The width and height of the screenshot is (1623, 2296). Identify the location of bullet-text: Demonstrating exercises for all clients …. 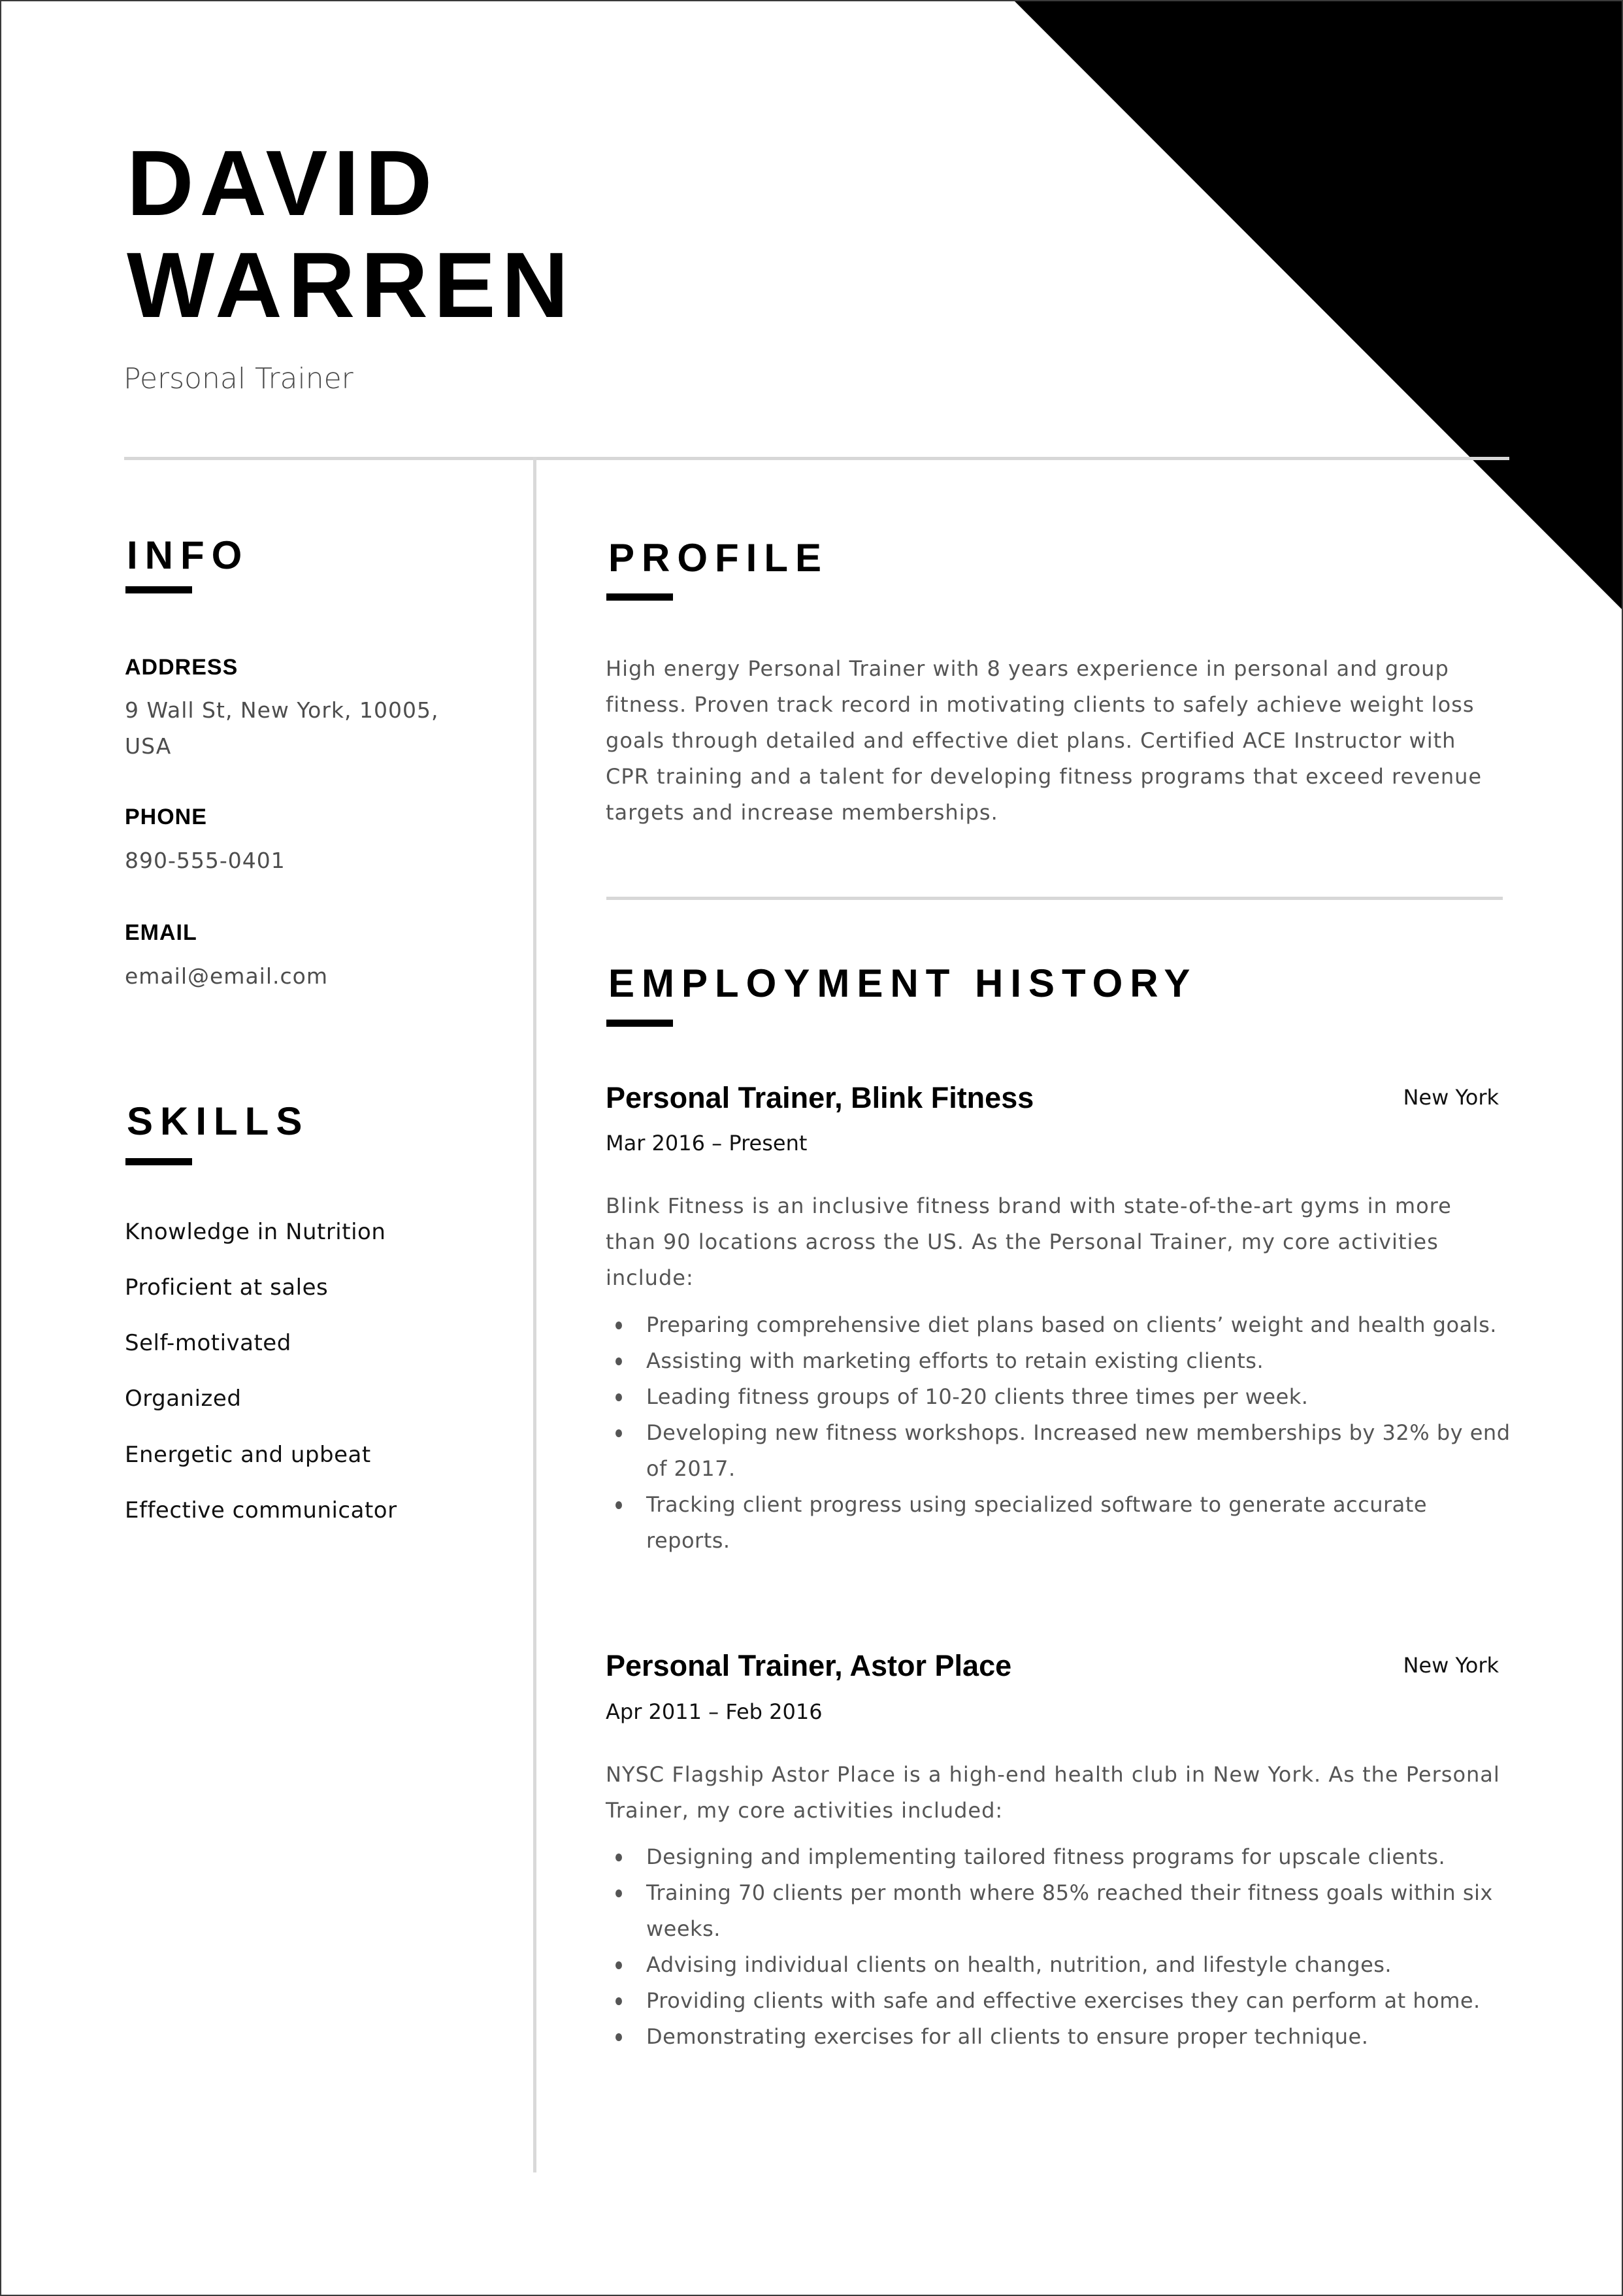
(1008, 2036).